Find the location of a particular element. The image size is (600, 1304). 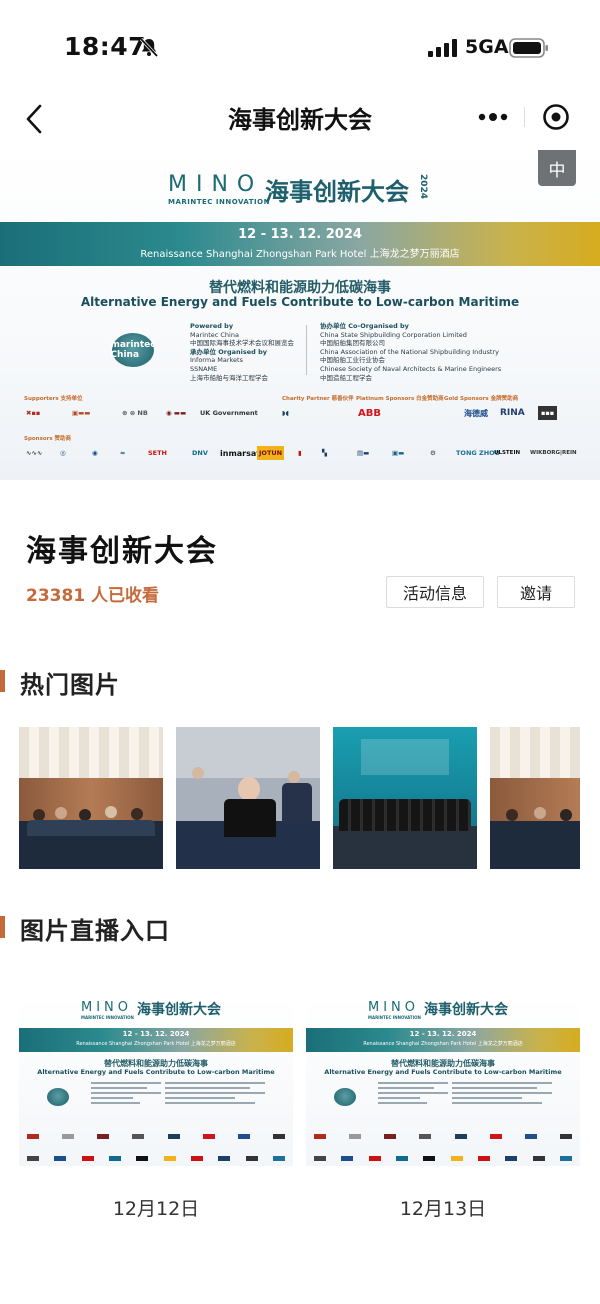

sponsor-logo: ULSTEIN is located at coordinates (507, 453).